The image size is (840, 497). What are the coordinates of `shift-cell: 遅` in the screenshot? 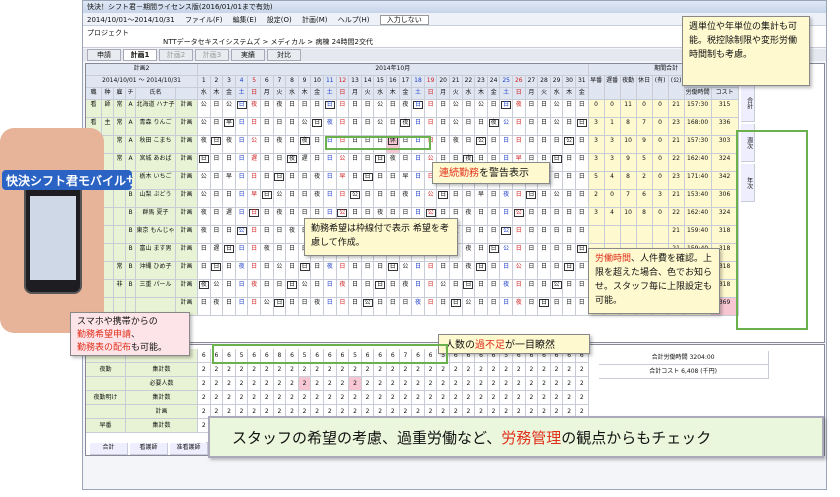 It's located at (254, 163).